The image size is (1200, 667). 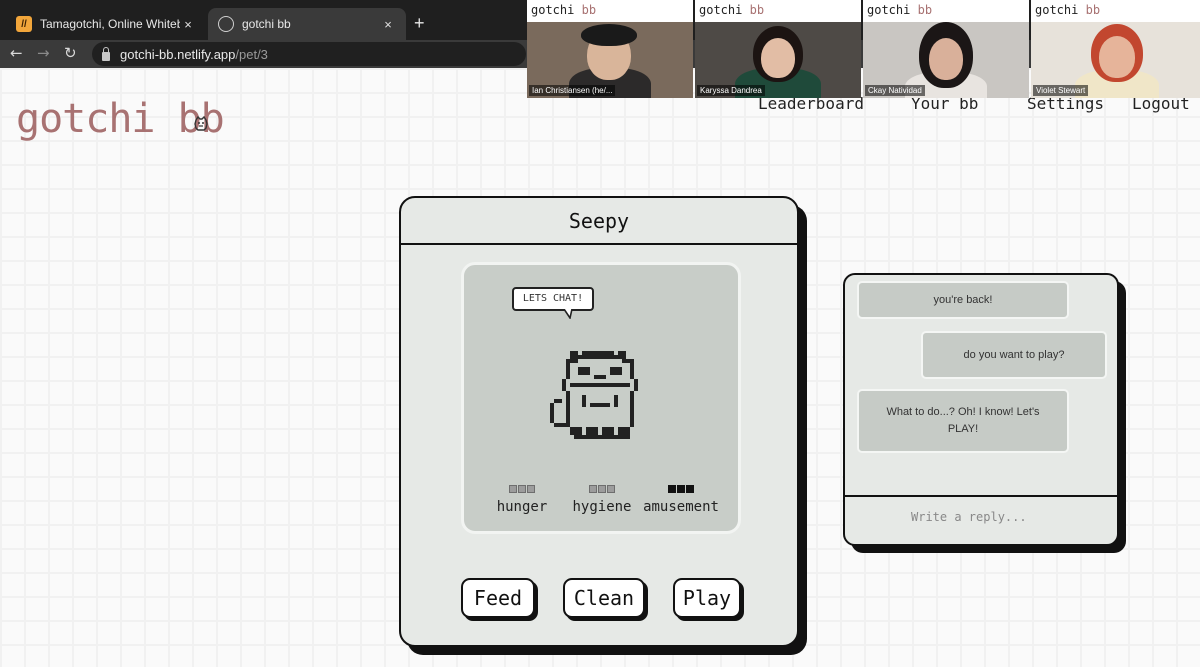 I want to click on whiteboard-favicon-icon: //, so click(x=24, y=24).